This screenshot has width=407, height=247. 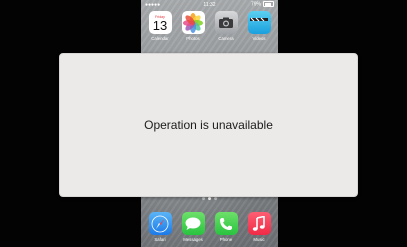 I want to click on app-label: Safari, so click(x=160, y=239).